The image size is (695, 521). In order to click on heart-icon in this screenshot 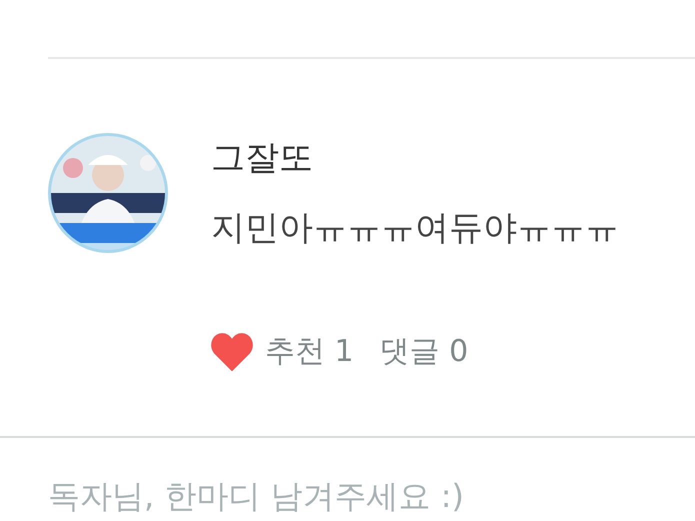, I will do `click(232, 352)`.